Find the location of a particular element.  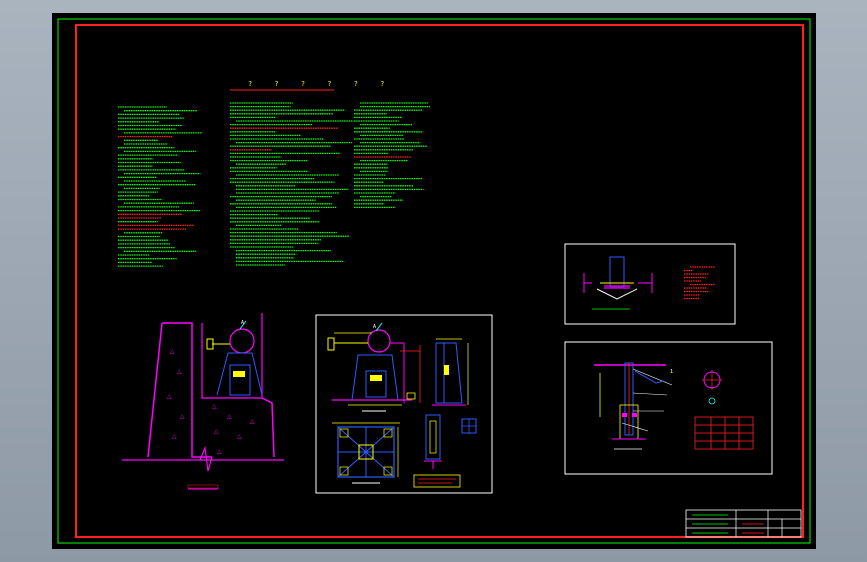

foundation-detail-panel is located at coordinates (650, 284).